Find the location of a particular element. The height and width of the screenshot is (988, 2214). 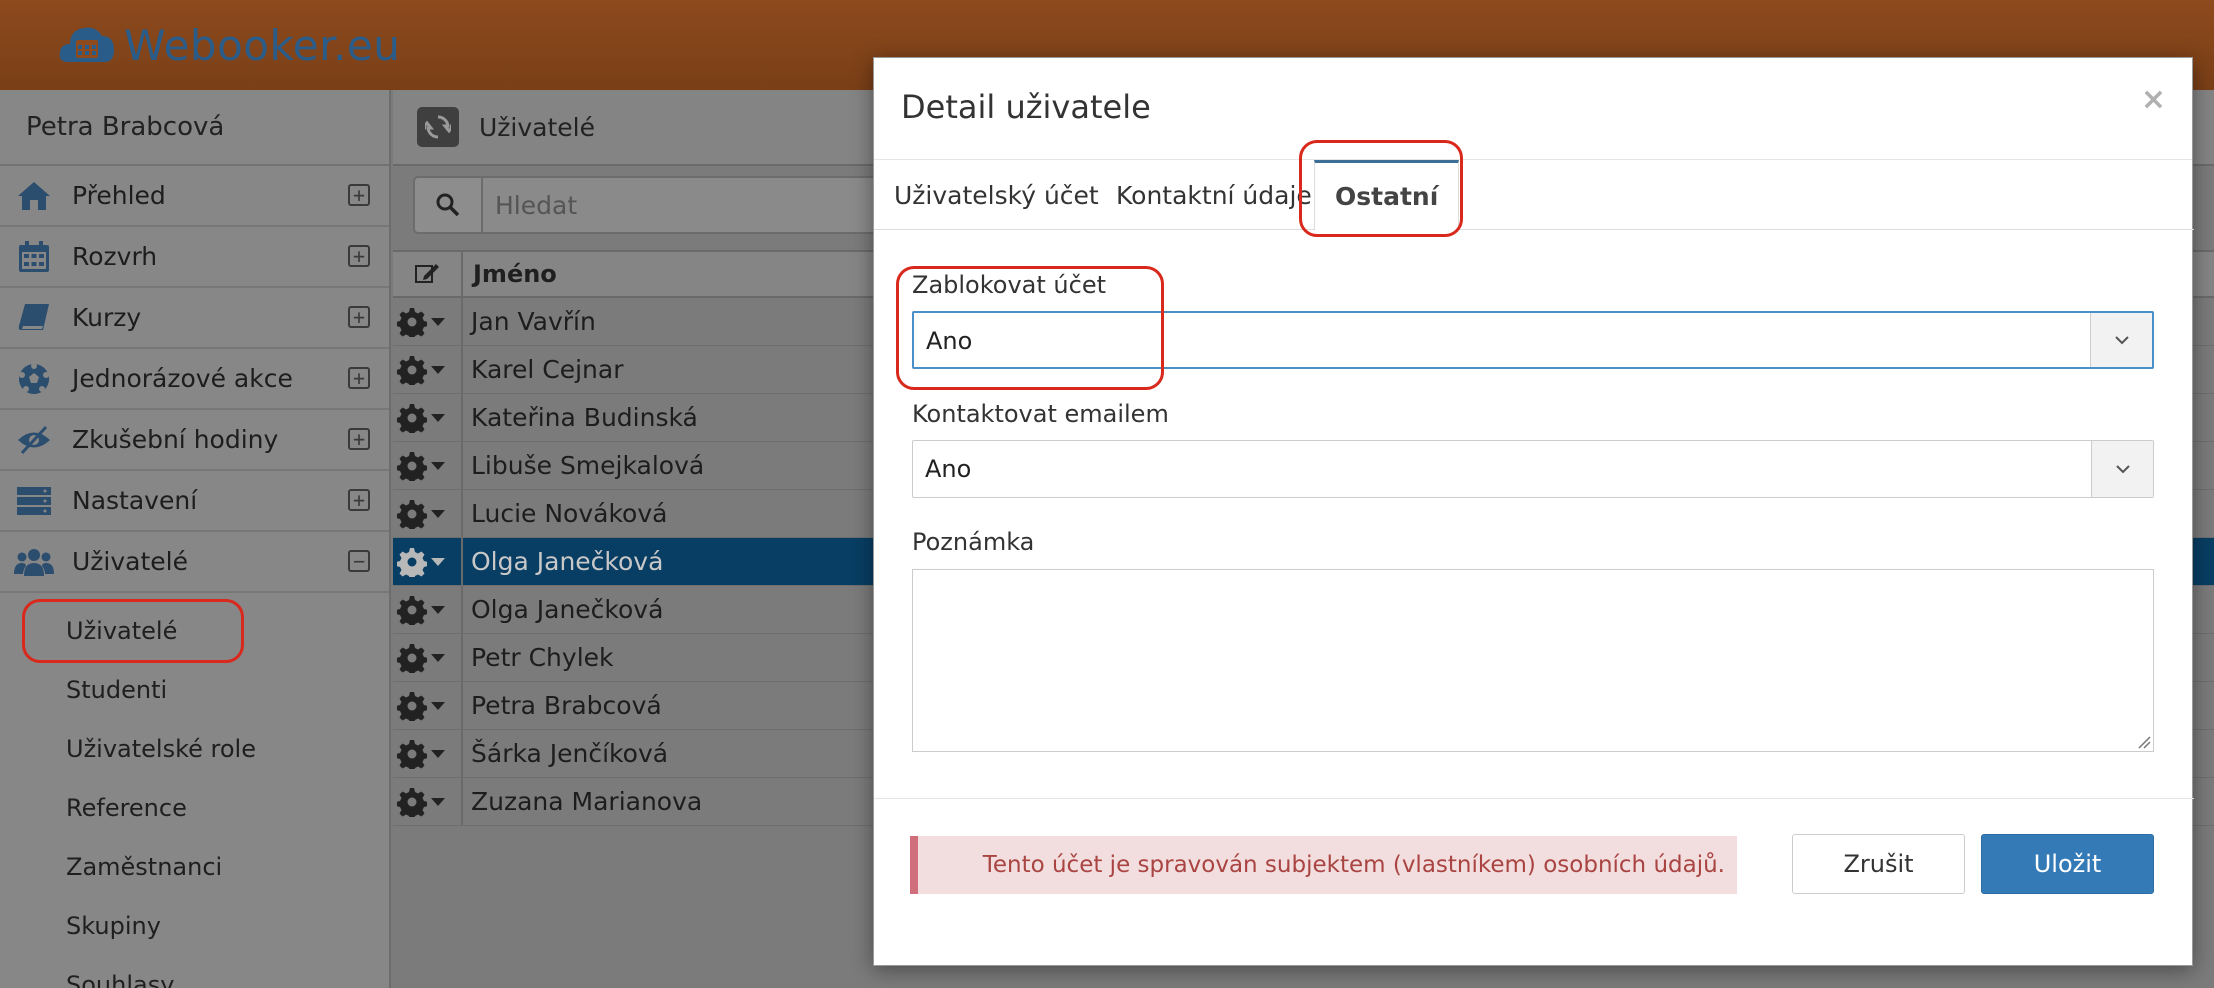

user-name-cell: Jan Vavřín is located at coordinates (533, 321).